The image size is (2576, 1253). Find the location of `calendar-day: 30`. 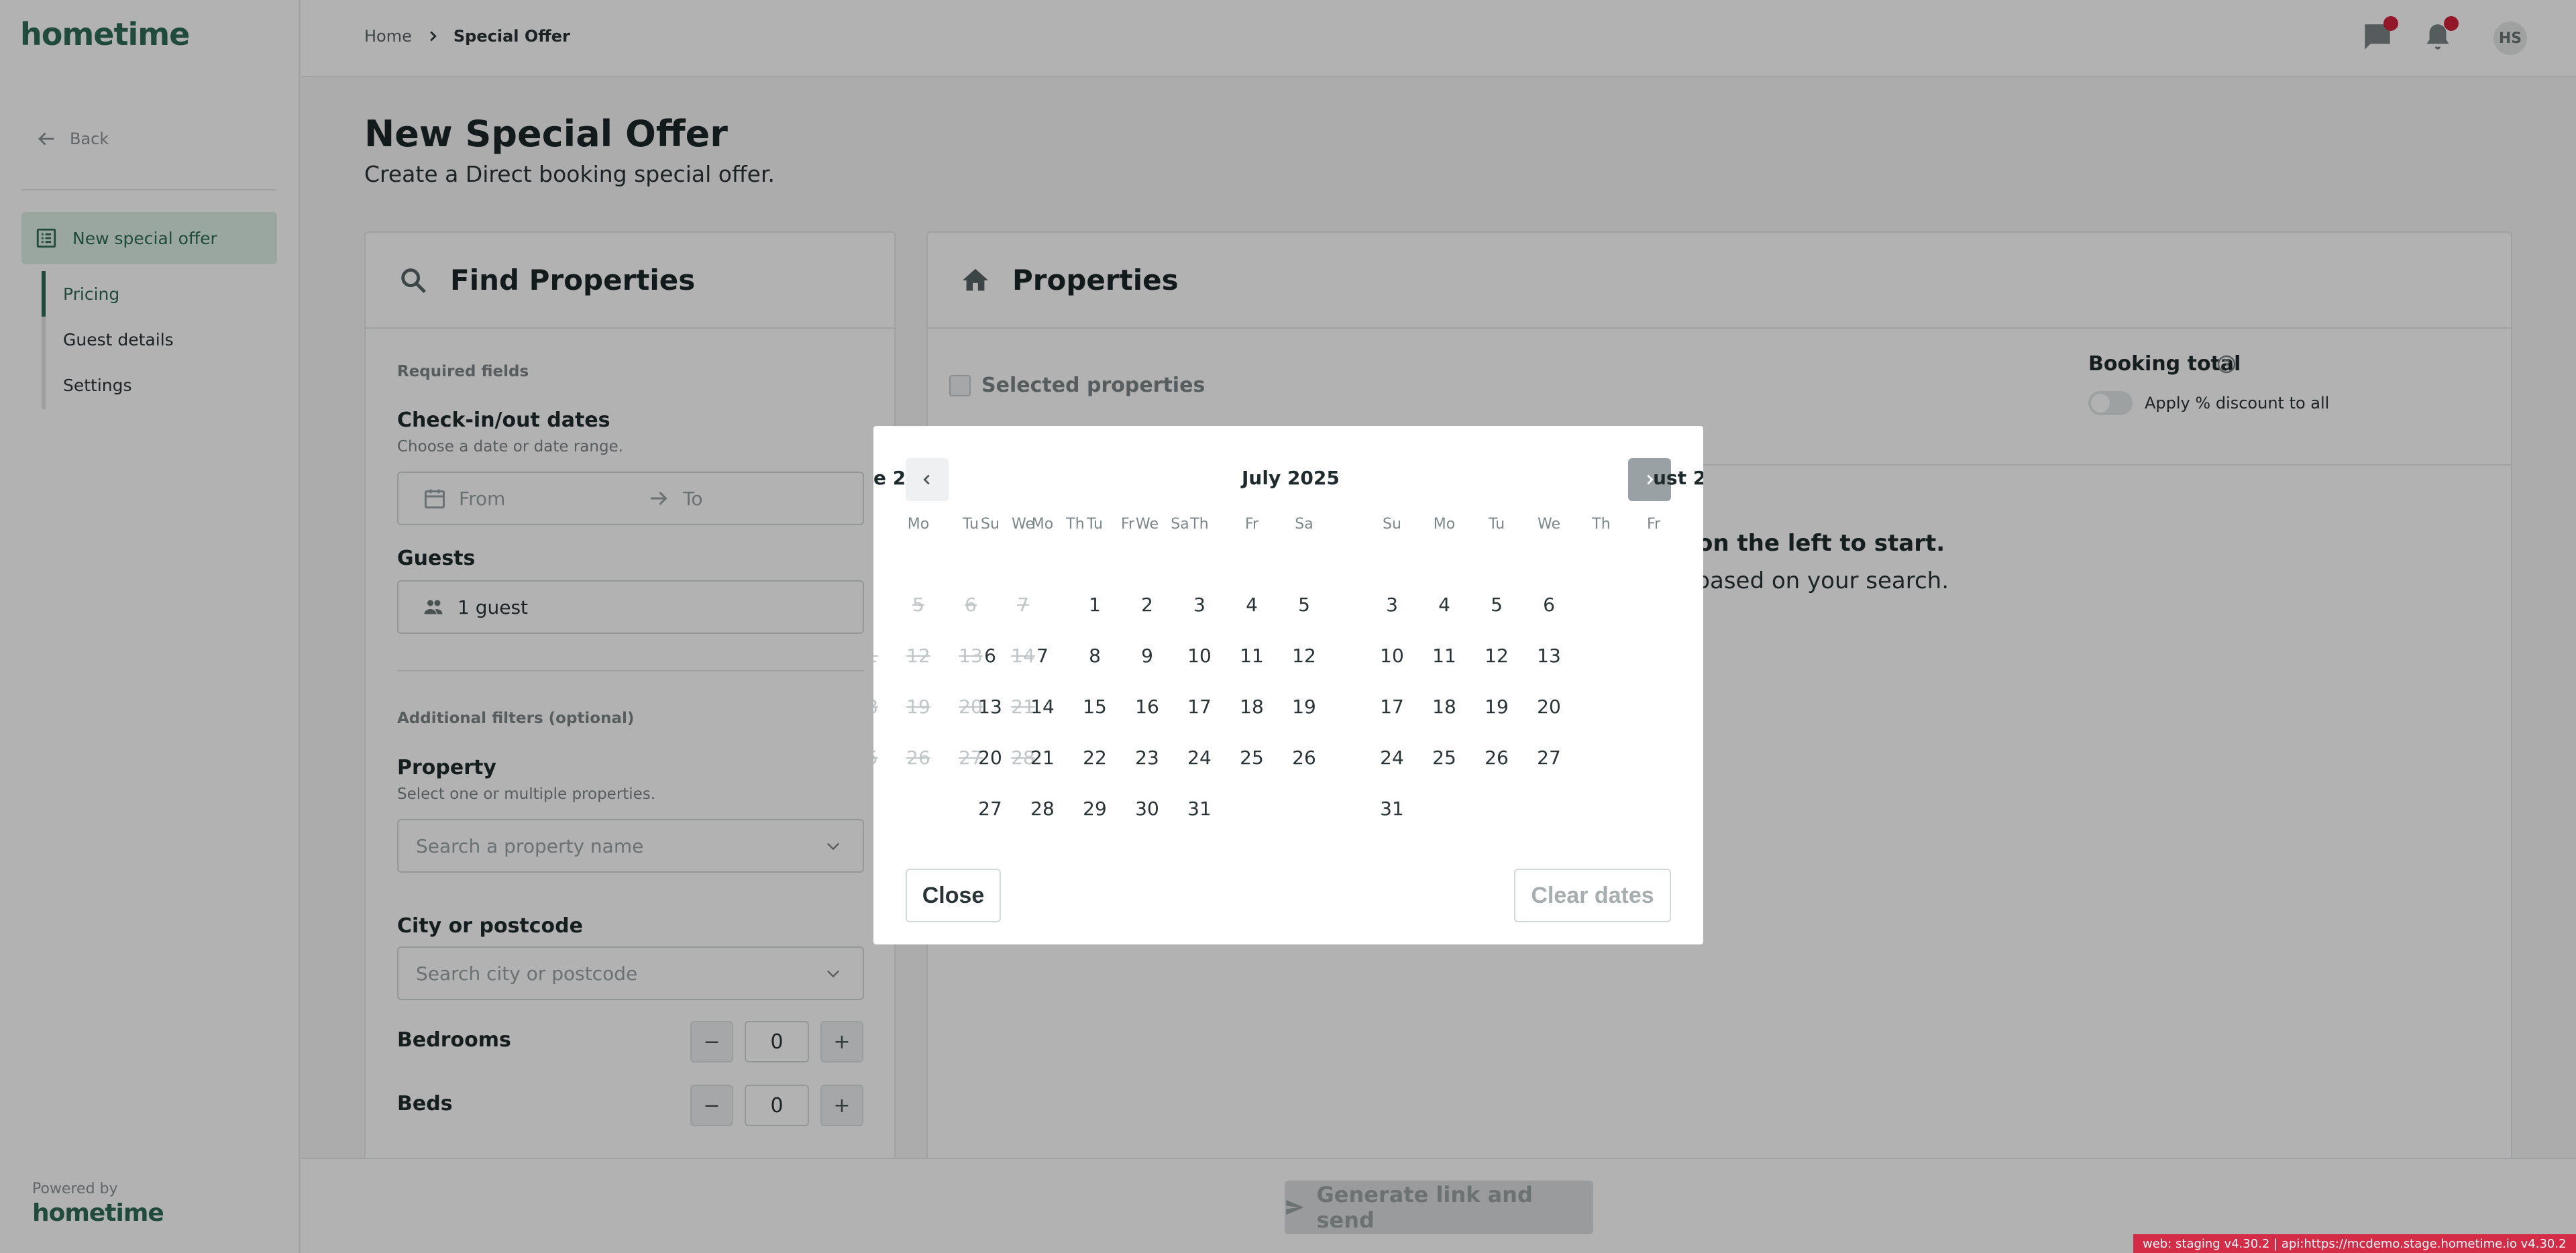

calendar-day: 30 is located at coordinates (1147, 808).